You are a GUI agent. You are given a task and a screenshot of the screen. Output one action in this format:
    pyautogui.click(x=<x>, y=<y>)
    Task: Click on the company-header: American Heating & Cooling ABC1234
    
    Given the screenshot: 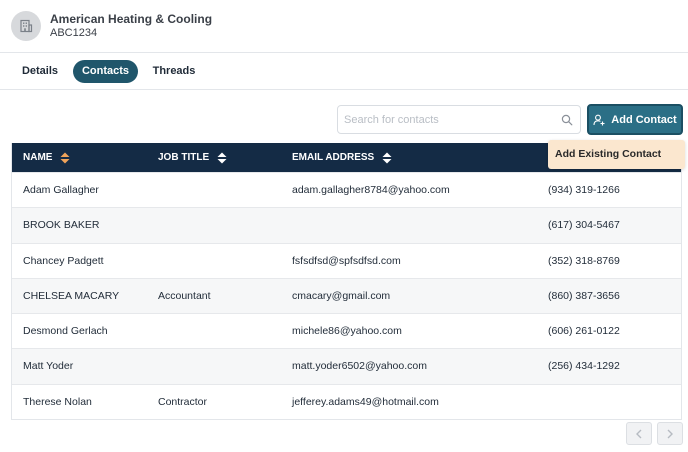 What is the action you would take?
    pyautogui.click(x=344, y=26)
    